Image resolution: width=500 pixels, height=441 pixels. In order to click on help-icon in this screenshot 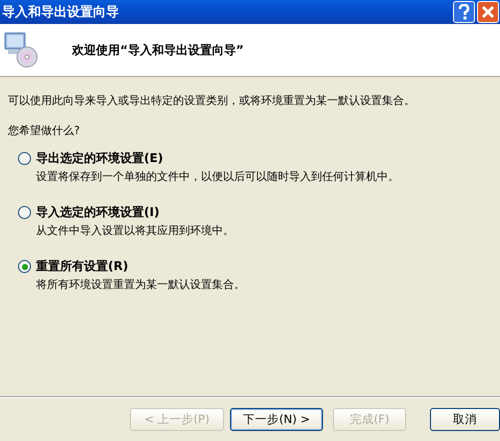, I will do `click(464, 12)`.